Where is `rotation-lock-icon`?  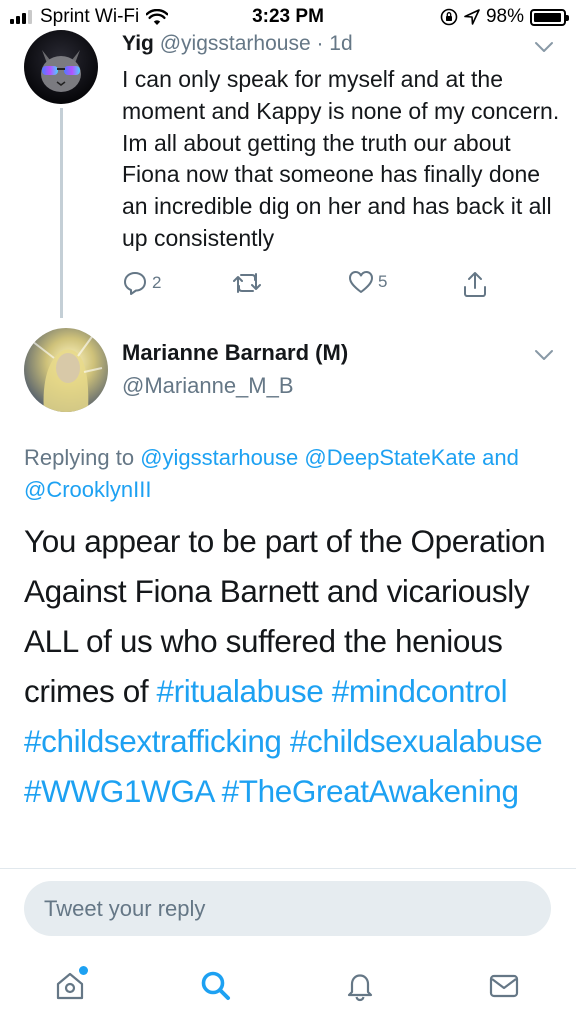
rotation-lock-icon is located at coordinates (449, 17).